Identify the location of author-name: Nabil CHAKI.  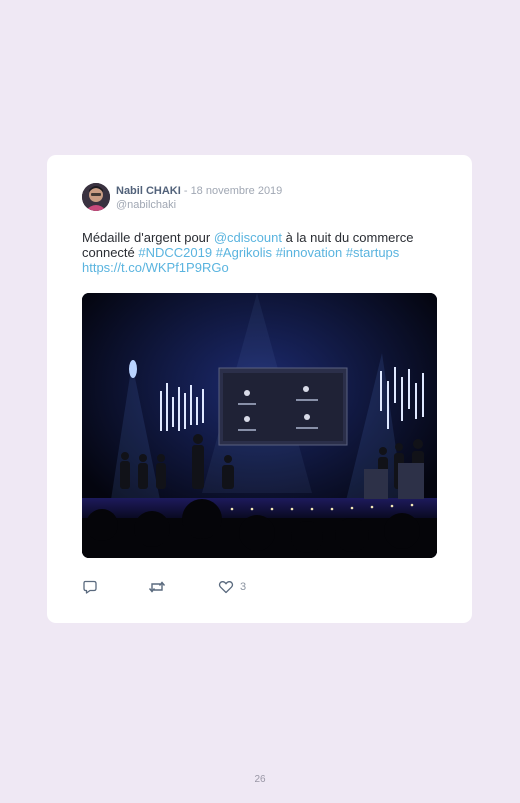
(148, 191).